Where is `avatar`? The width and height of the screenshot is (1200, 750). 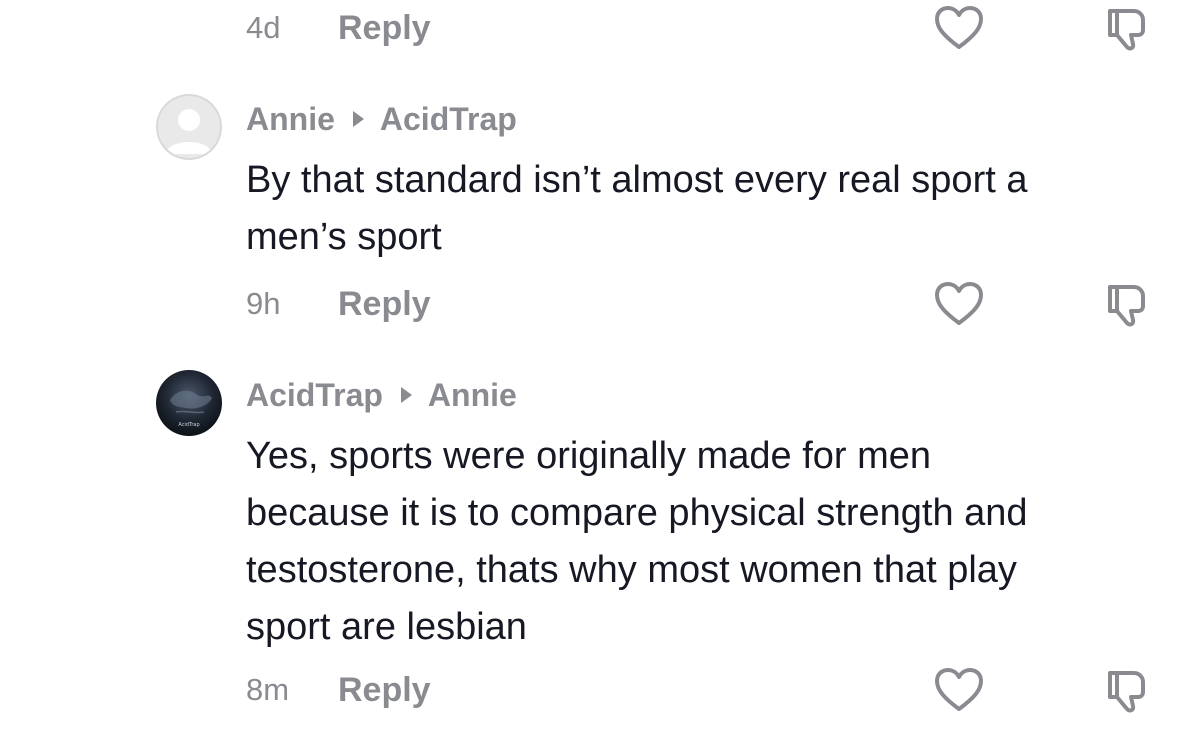
avatar is located at coordinates (189, 127).